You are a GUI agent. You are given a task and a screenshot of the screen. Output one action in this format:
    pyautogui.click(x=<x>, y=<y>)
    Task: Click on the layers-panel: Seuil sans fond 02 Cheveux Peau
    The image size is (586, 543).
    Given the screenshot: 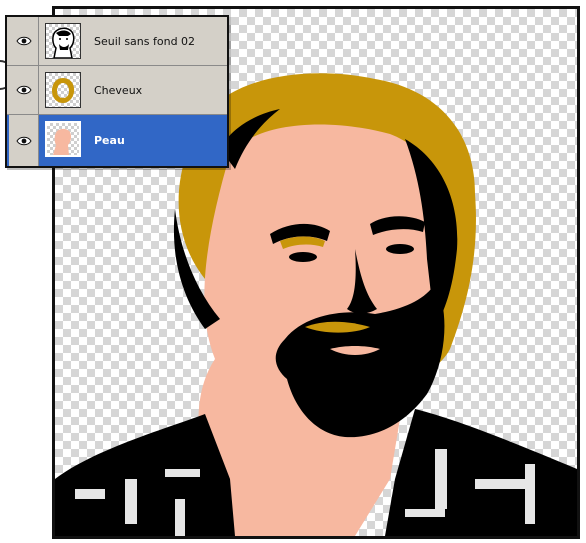 What is the action you would take?
    pyautogui.click(x=117, y=91)
    